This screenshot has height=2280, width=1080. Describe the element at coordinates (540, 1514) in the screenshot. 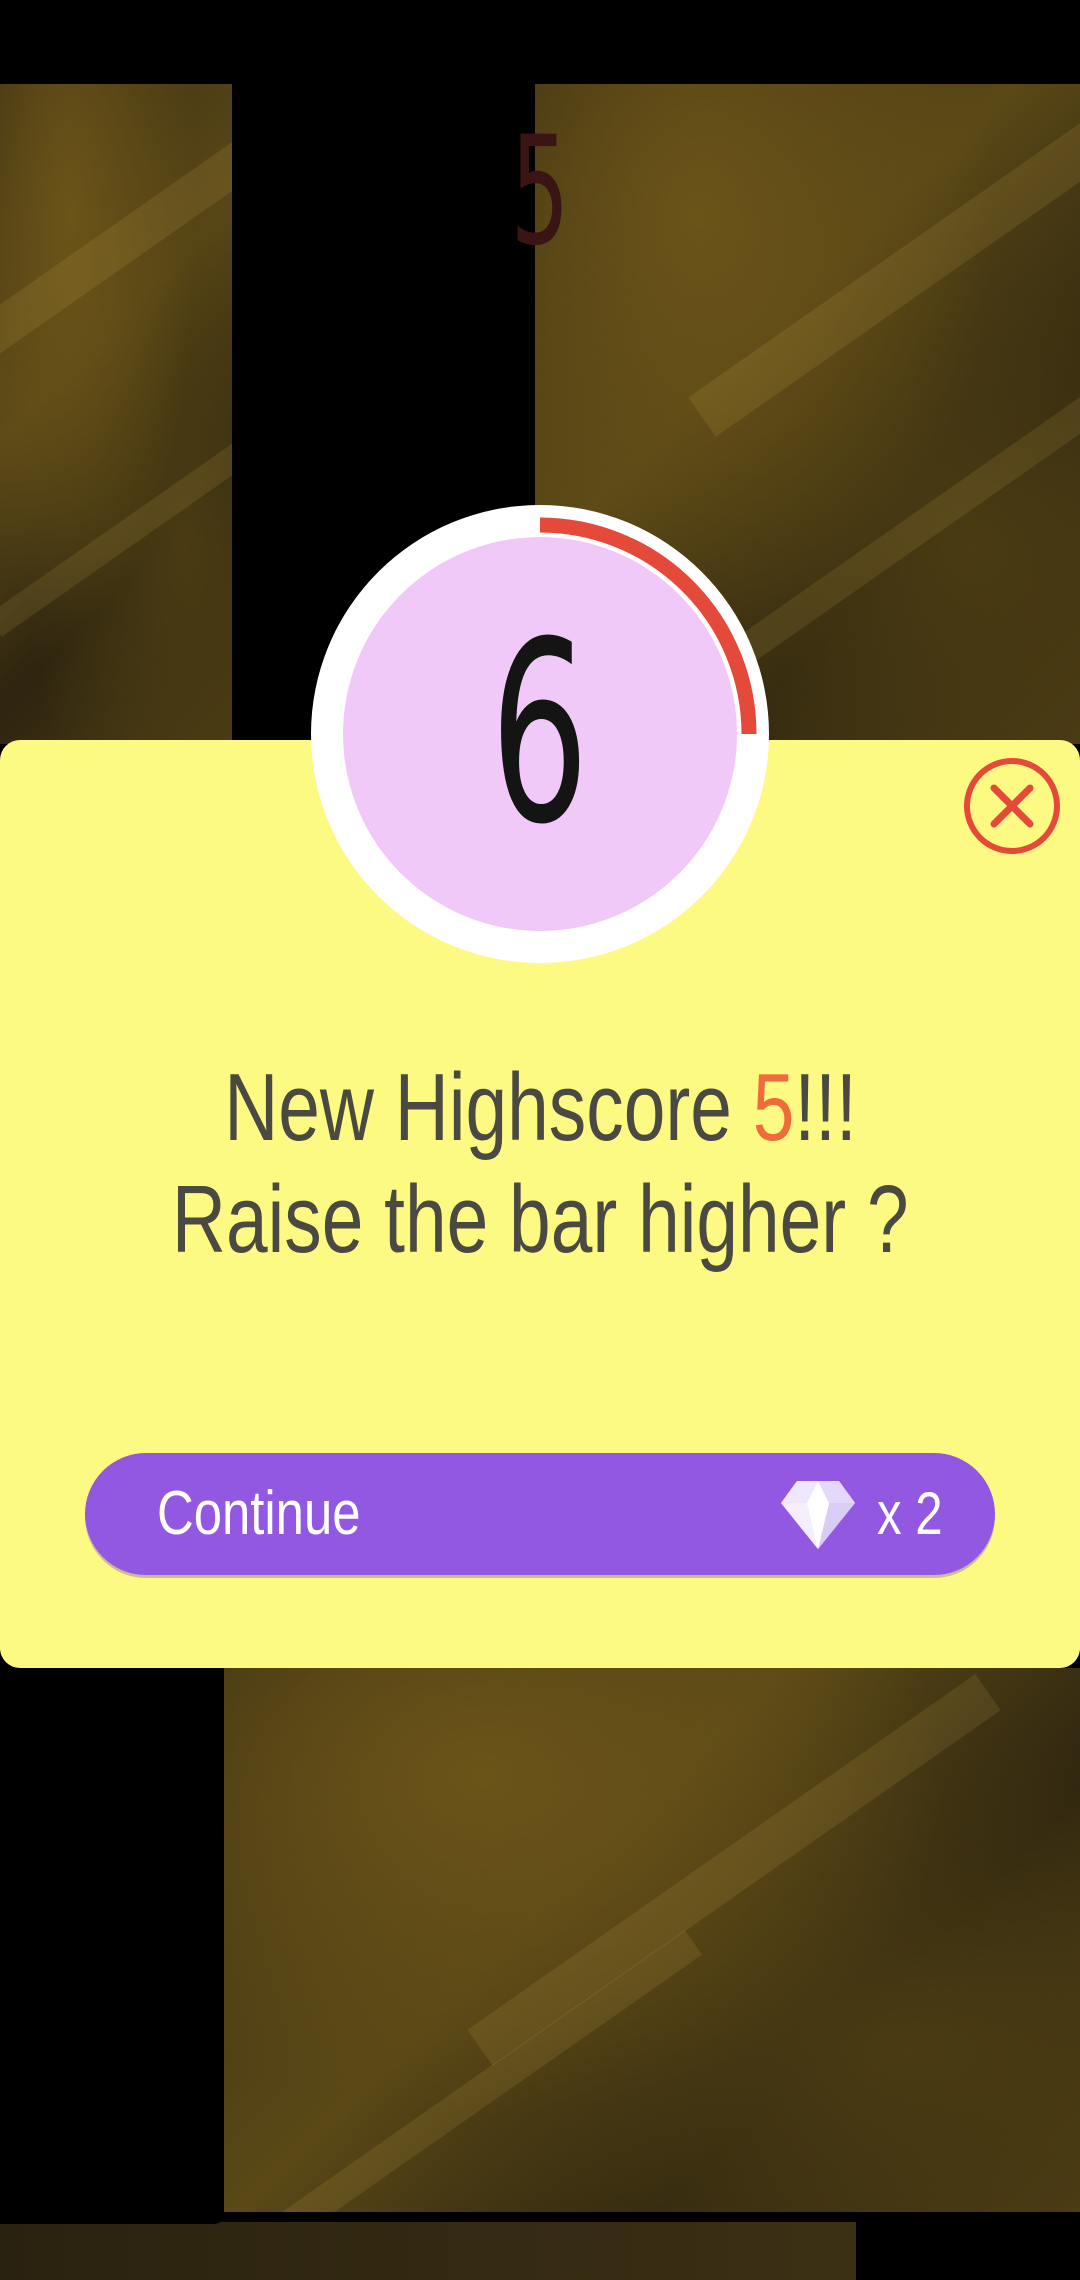

I see `continue-button: Continue x 2` at that location.